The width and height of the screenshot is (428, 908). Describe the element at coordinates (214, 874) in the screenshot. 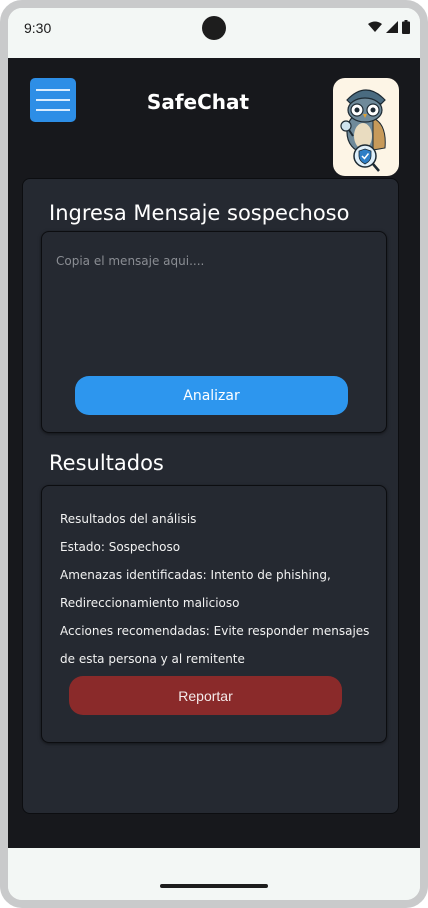

I see `system-nav-bar` at that location.